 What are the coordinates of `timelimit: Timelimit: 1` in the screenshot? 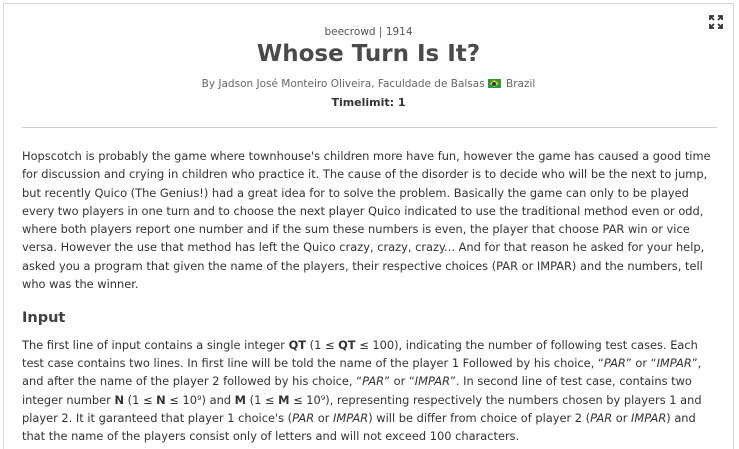 It's located at (368, 102).